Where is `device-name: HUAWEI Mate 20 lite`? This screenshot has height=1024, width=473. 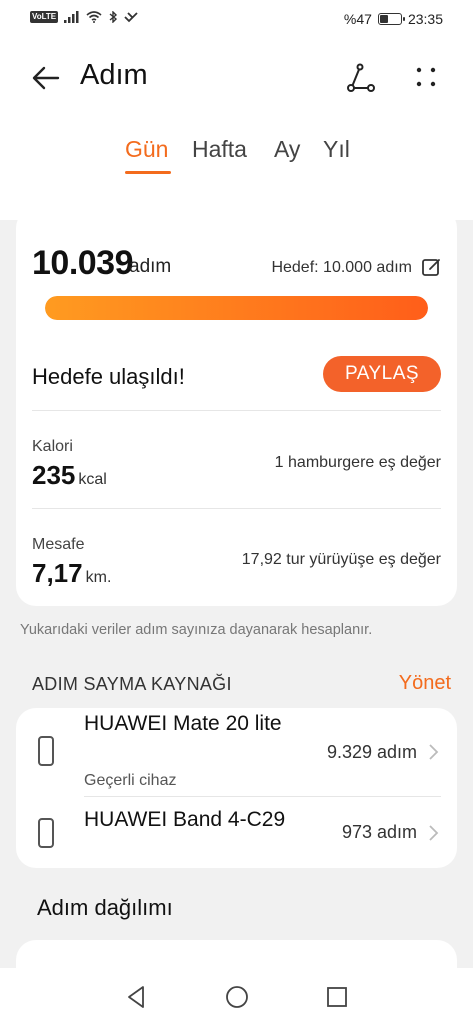 device-name: HUAWEI Mate 20 lite is located at coordinates (183, 723).